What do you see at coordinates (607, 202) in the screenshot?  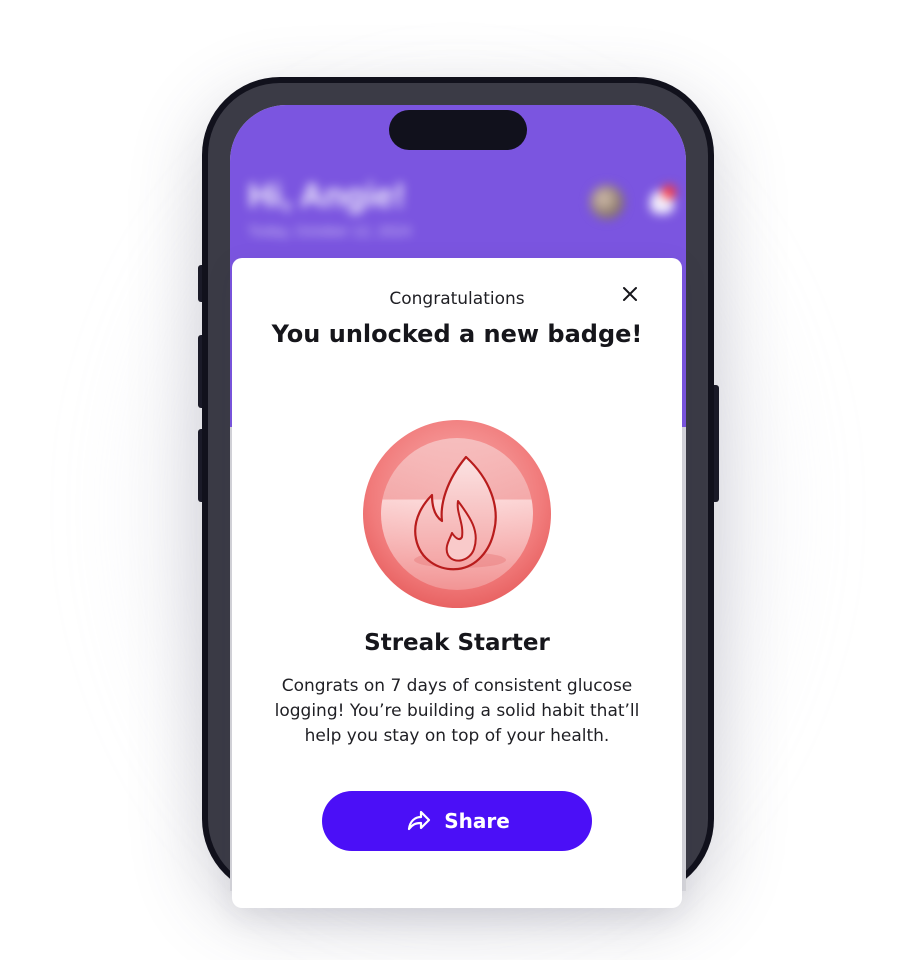 I see `avatar` at bounding box center [607, 202].